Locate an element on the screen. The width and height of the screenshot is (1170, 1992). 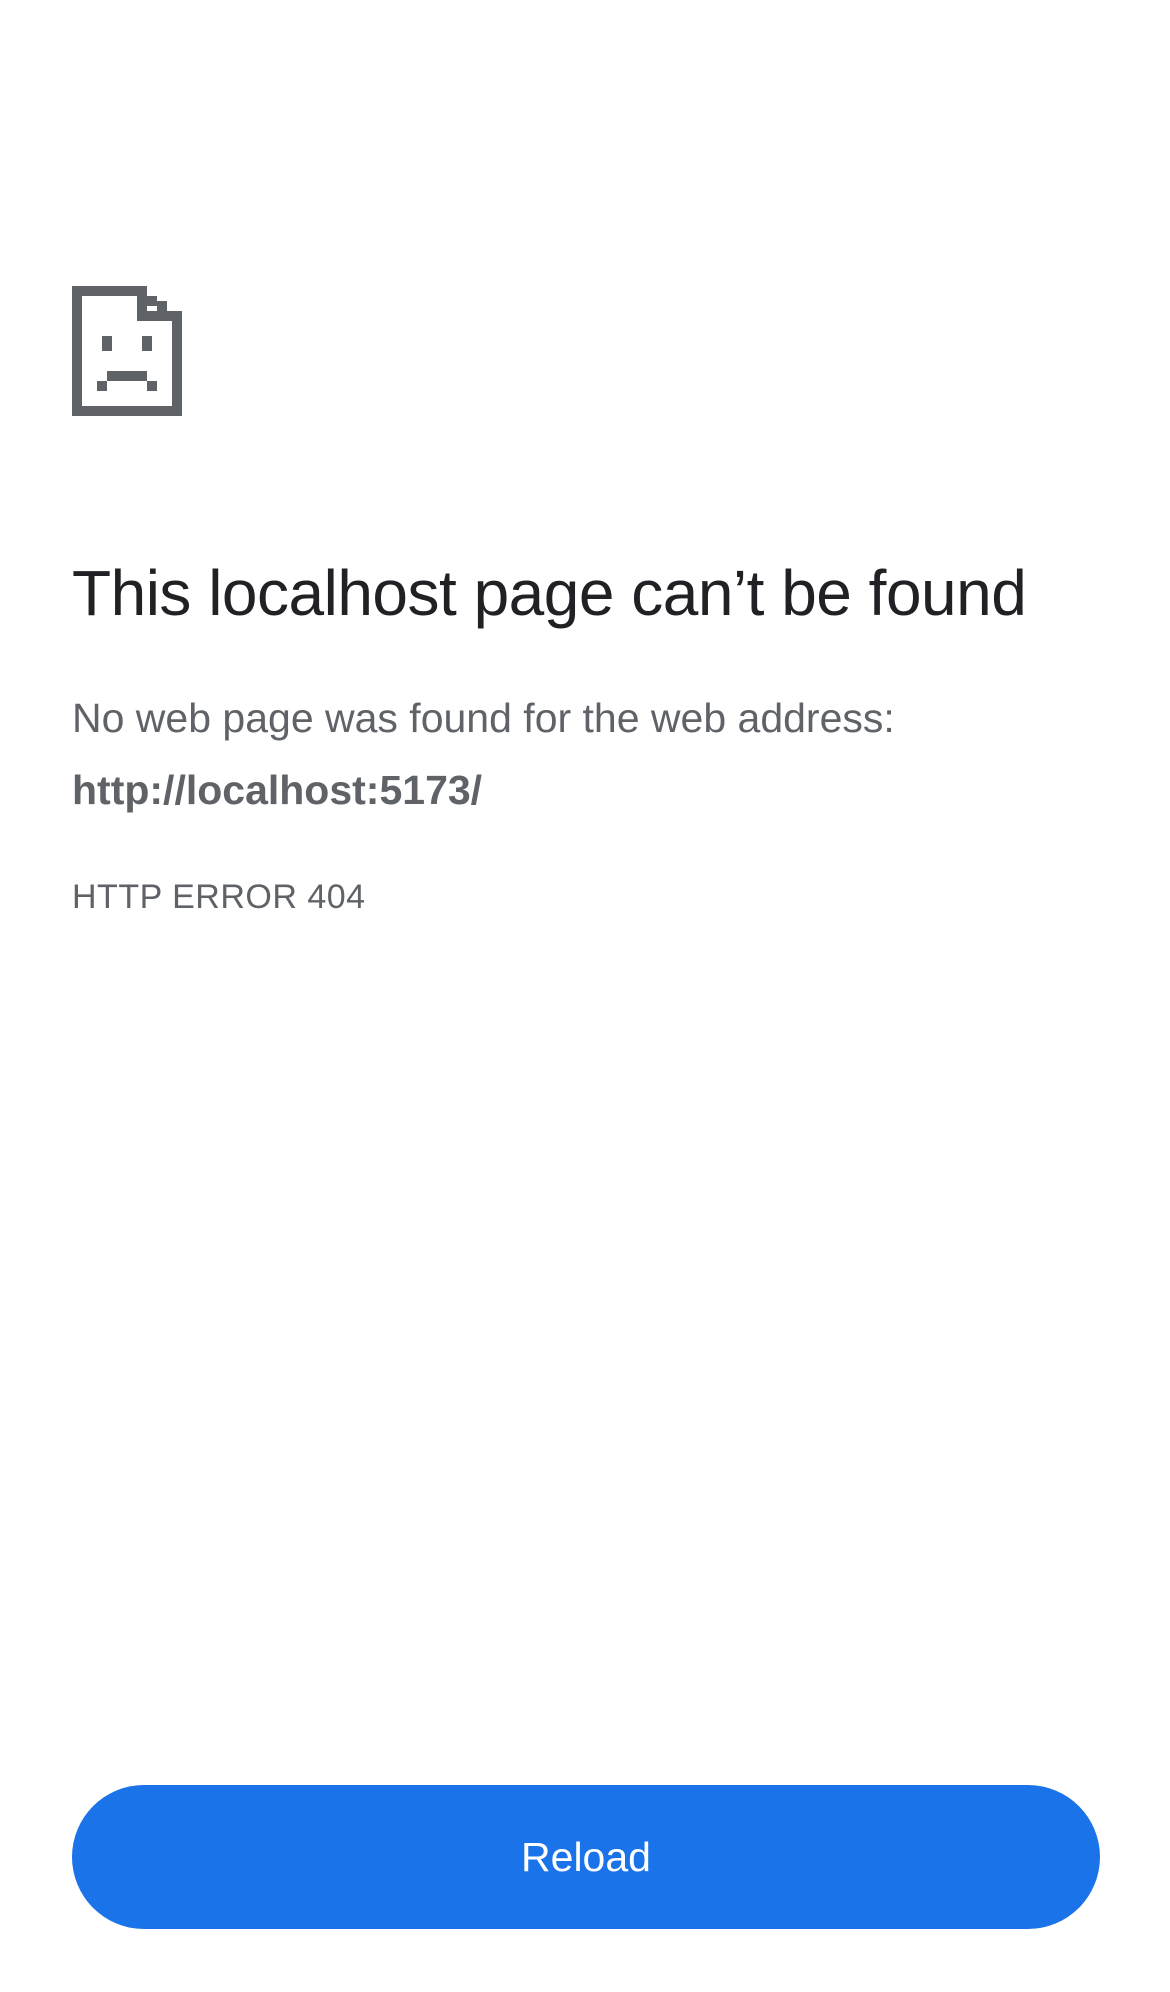
sad-page-icon is located at coordinates (127, 351).